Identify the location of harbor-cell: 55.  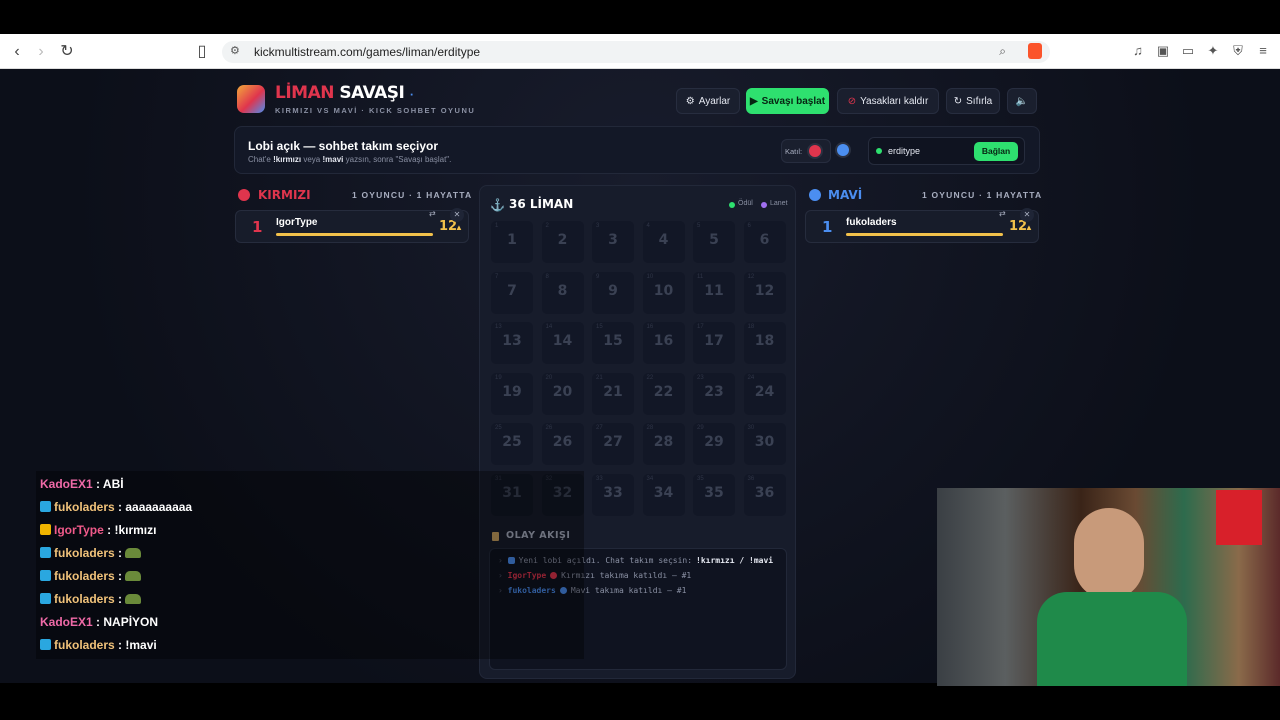
(714, 242).